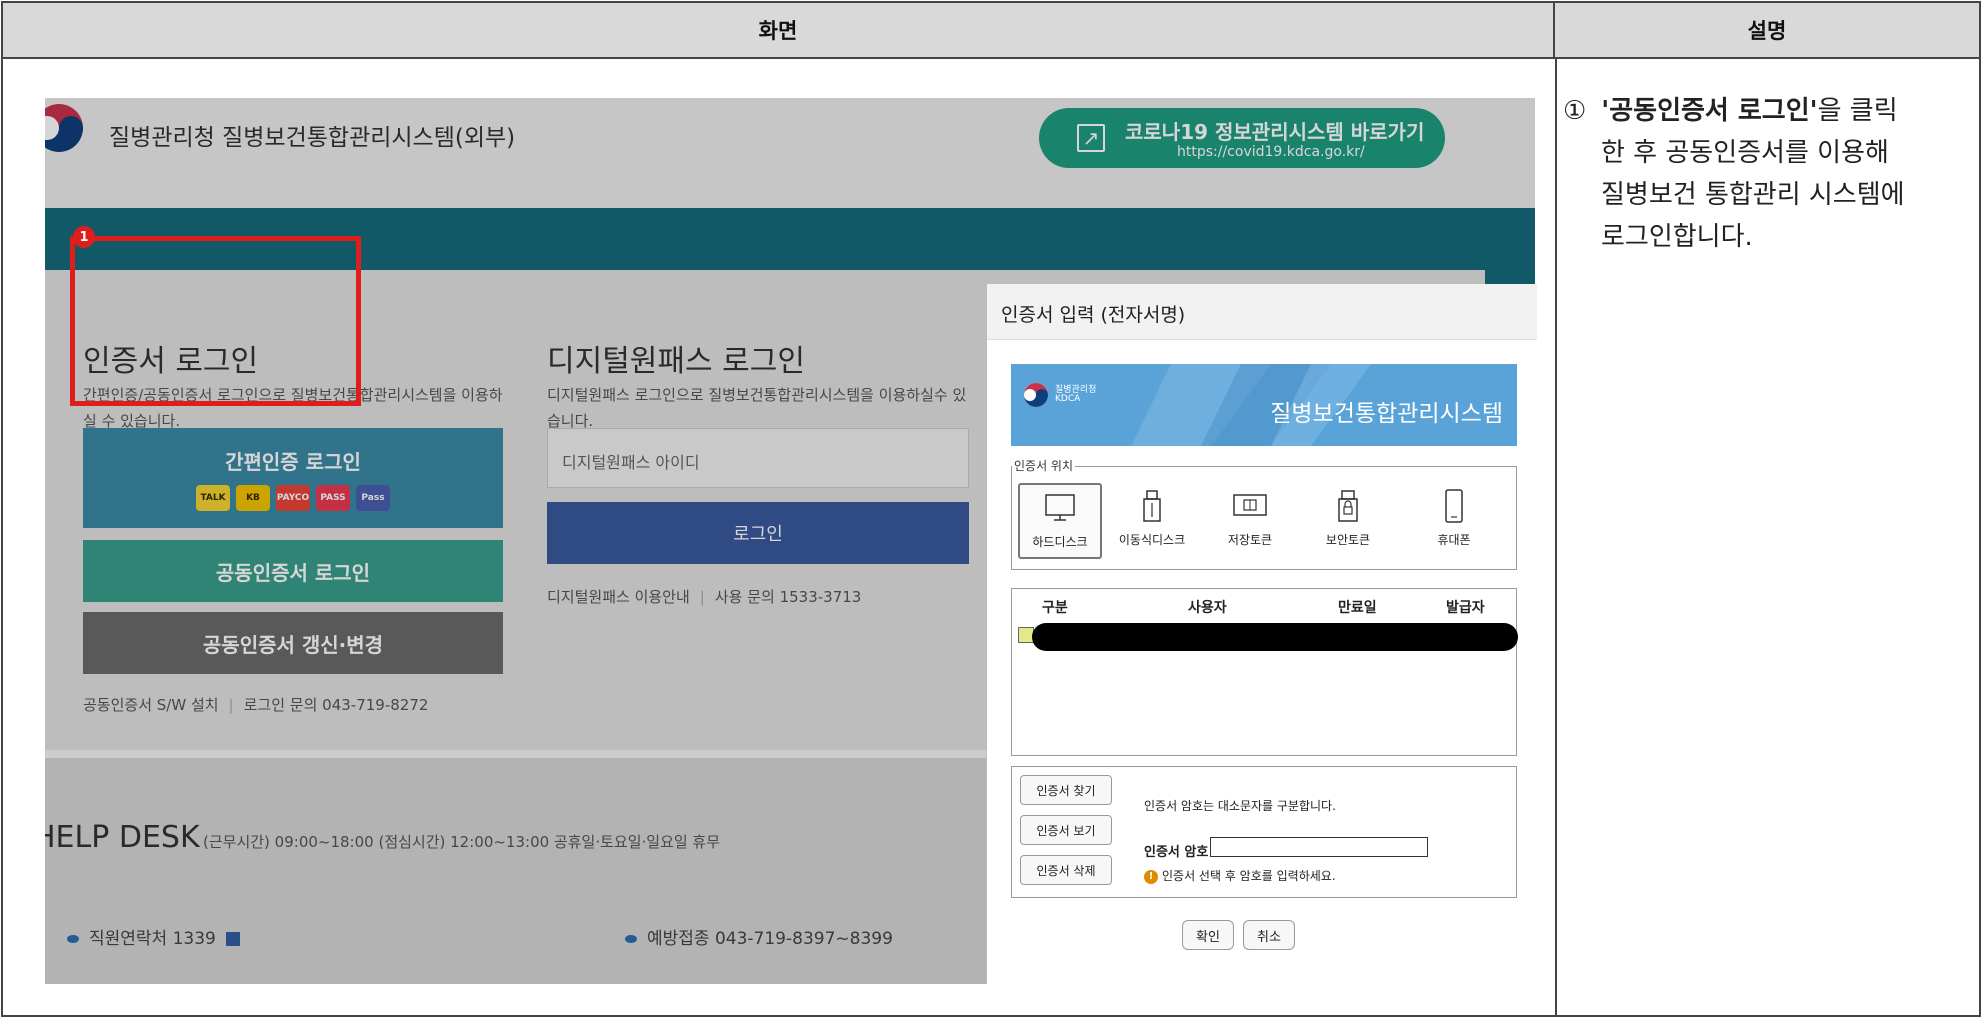  I want to click on location-hard-disk: 하드디스크, so click(1060, 521).